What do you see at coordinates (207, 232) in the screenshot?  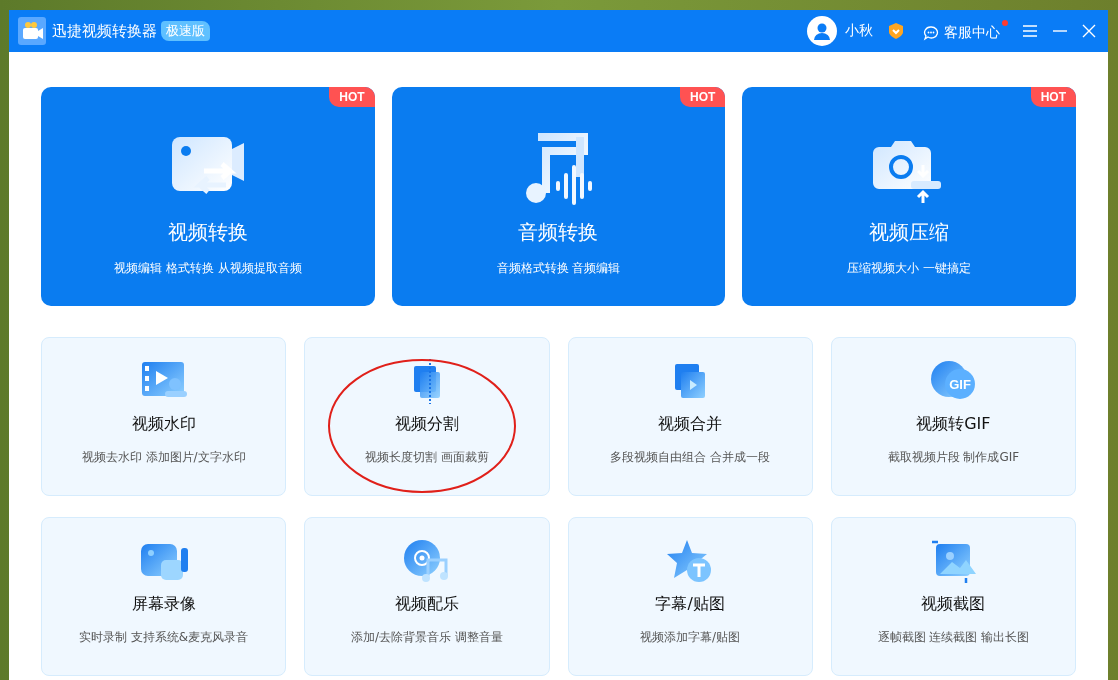 I see `feature-title: 视频转换` at bounding box center [207, 232].